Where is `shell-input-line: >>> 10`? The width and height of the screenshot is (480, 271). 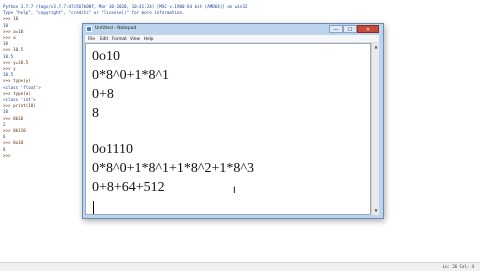
shell-input-line: >>> 10 is located at coordinates (11, 19).